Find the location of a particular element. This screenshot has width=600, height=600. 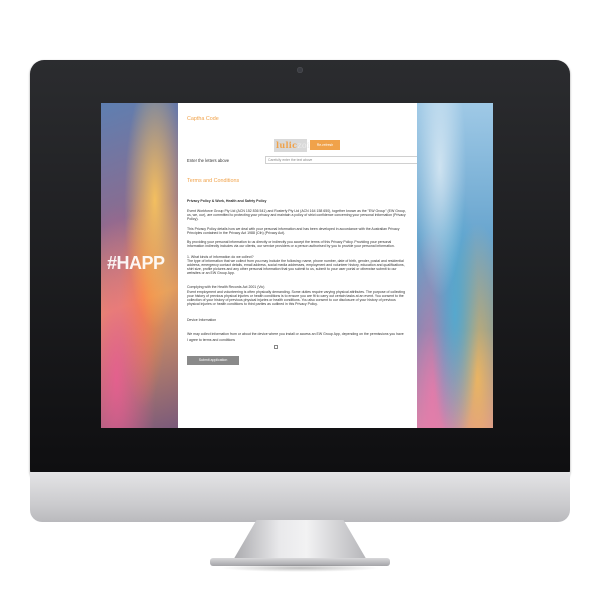

submit-application-button: Submit application is located at coordinates (213, 360).